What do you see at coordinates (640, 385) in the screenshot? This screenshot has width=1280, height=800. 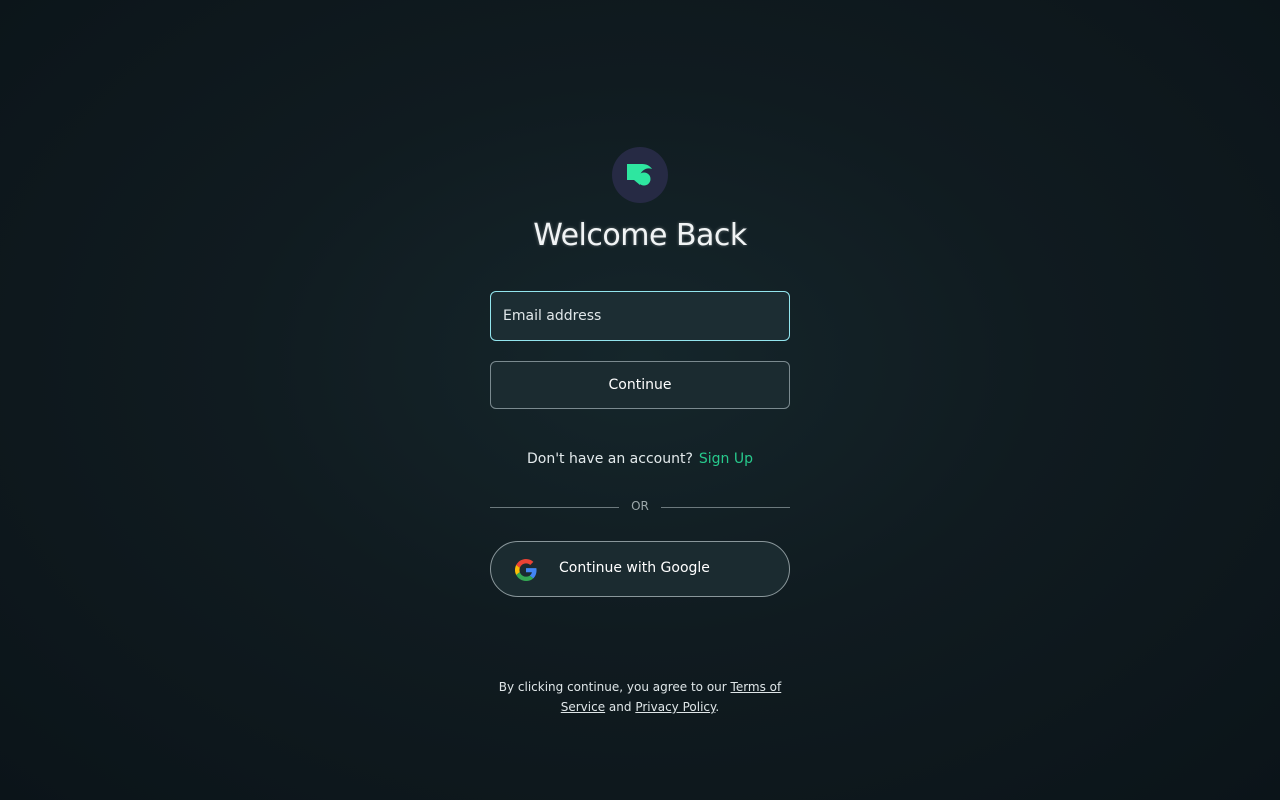 I see `continue-button: Continue` at bounding box center [640, 385].